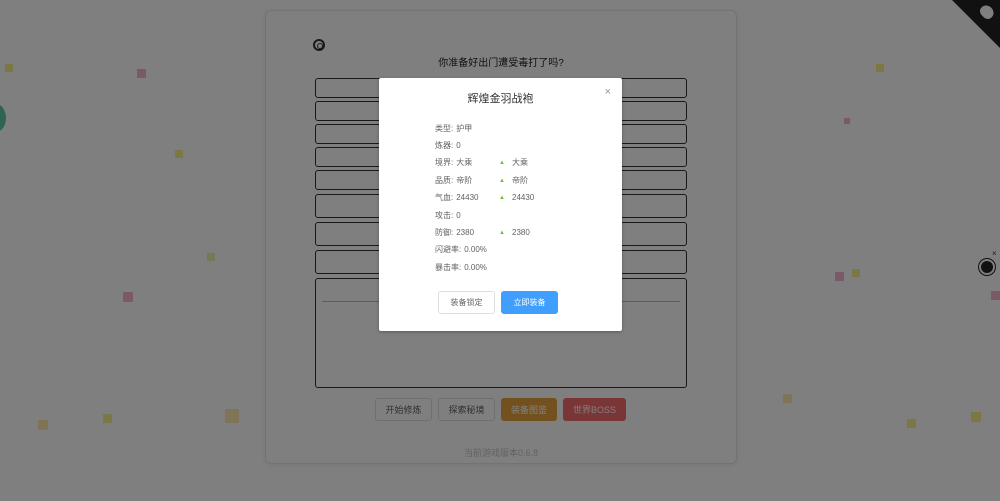 The image size is (1000, 501). Describe the element at coordinates (464, 128) in the screenshot. I see `stat-value: 护甲` at that location.